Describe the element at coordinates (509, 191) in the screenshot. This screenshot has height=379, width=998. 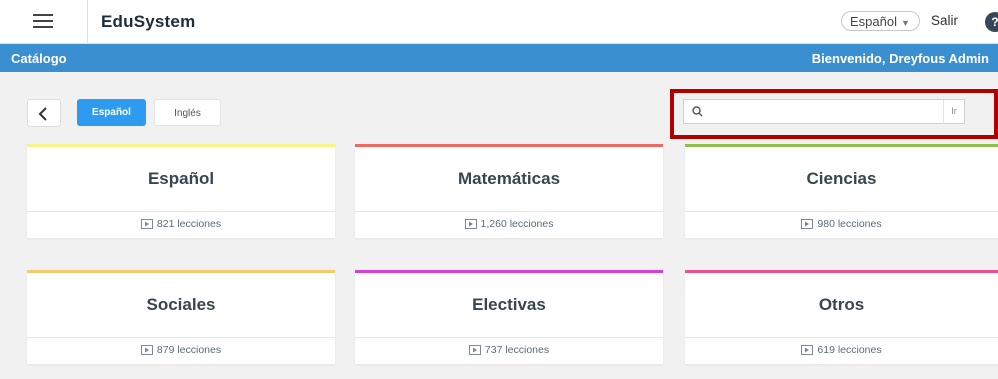
I see `catalog-card: Matemáticas 1,260 lecciones` at that location.